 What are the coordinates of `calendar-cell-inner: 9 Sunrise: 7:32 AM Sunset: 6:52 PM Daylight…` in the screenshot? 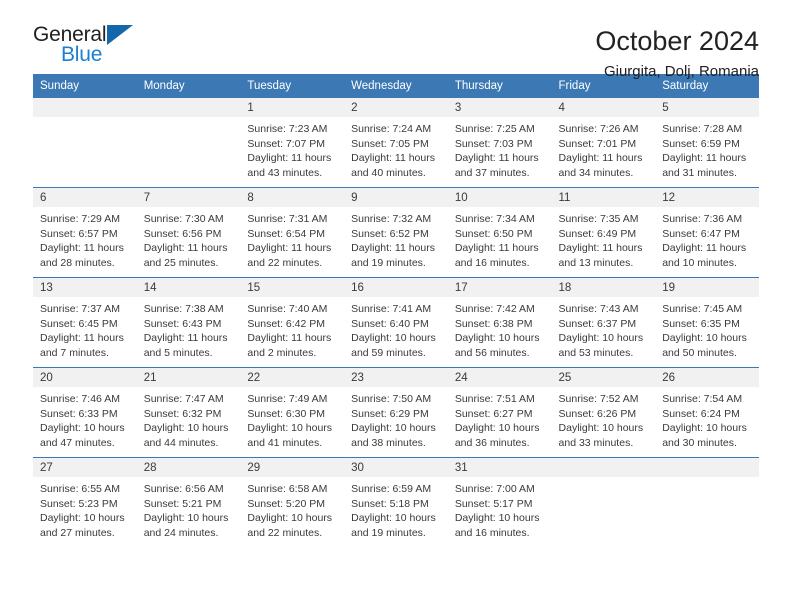 It's located at (396, 232).